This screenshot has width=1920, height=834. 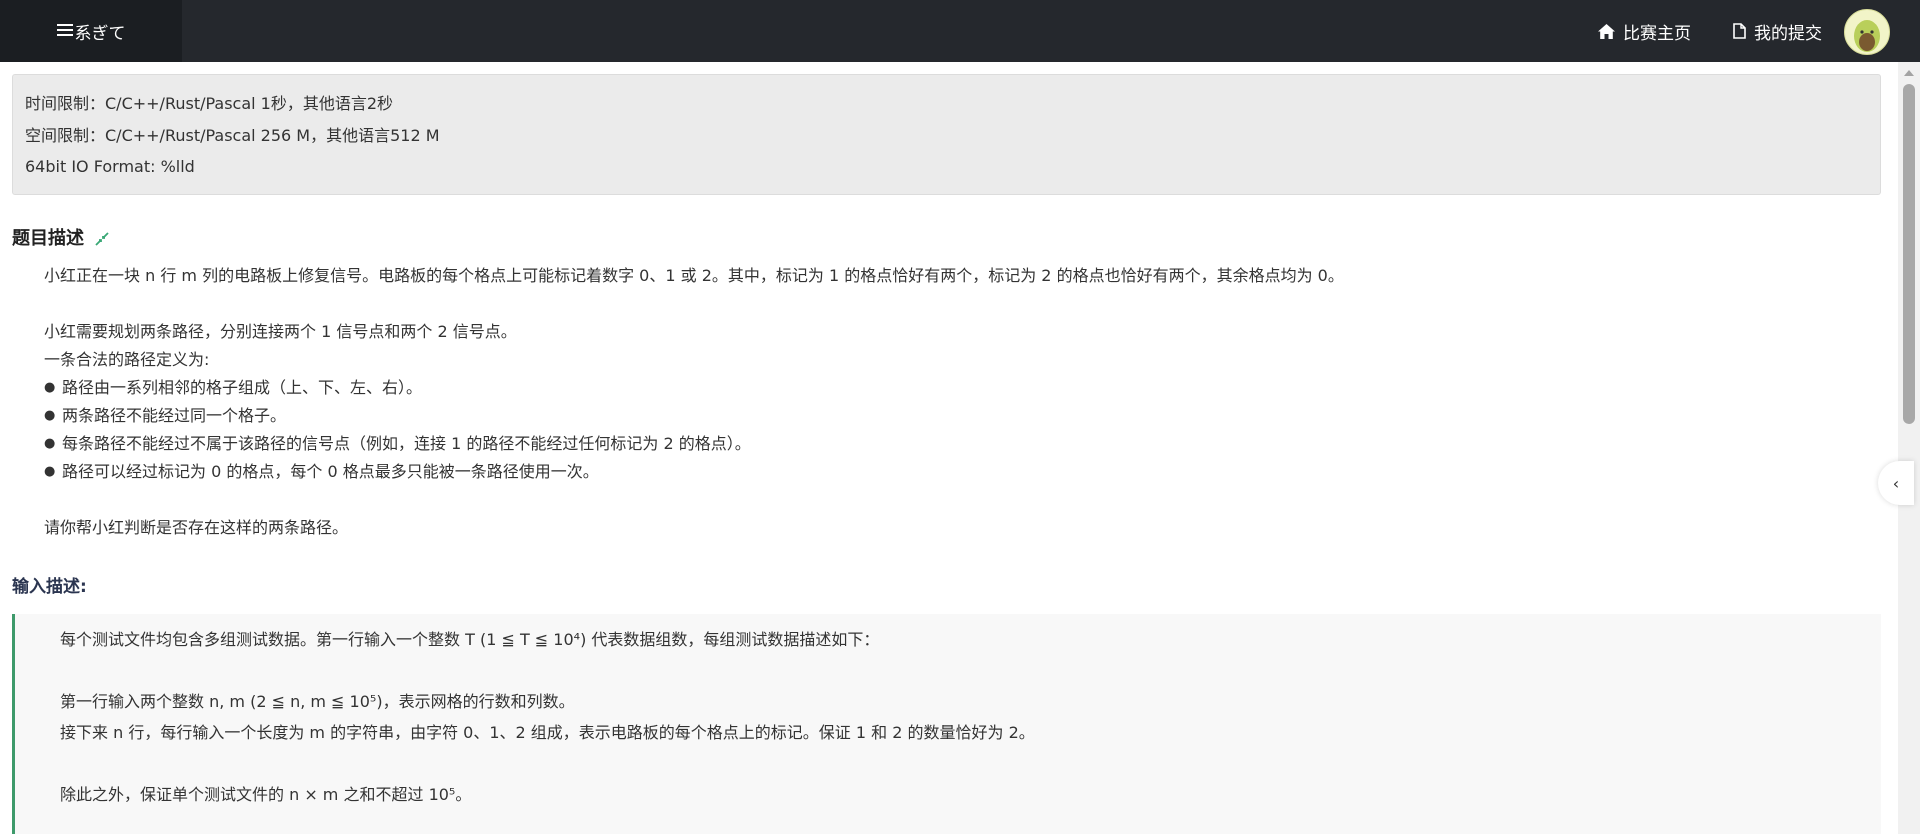 What do you see at coordinates (209, 103) in the screenshot?
I see `time-limit: 时间限制：C/C++/Rust/Pascal 1秒，其他语言2秒` at bounding box center [209, 103].